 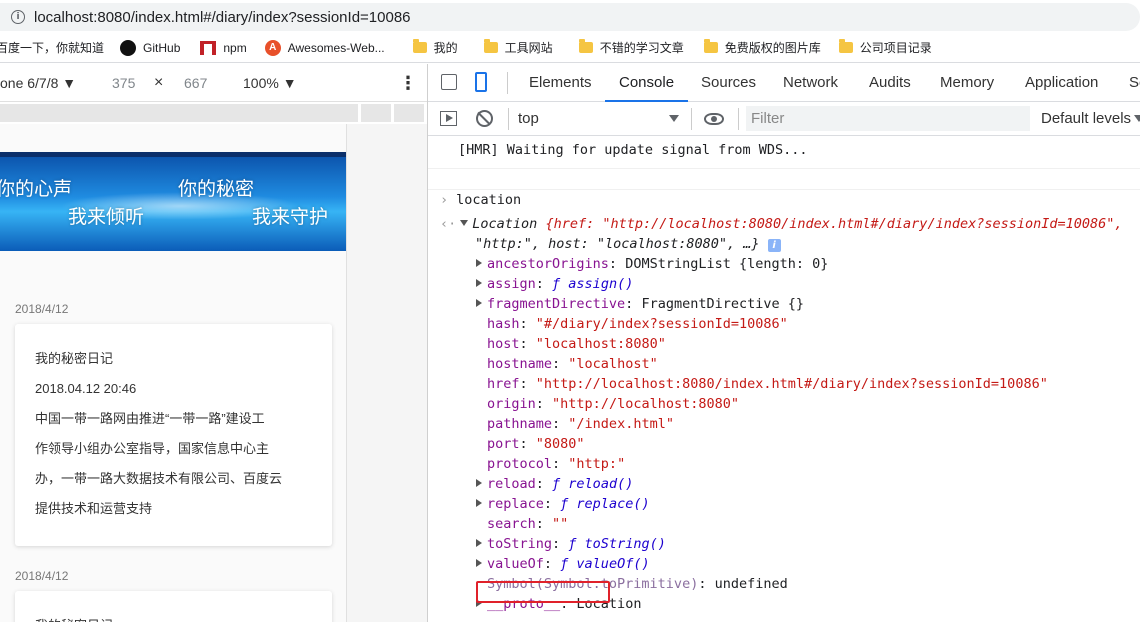 What do you see at coordinates (808, 564) in the screenshot?
I see `property-row: valueOf: ƒ valueOf()` at bounding box center [808, 564].